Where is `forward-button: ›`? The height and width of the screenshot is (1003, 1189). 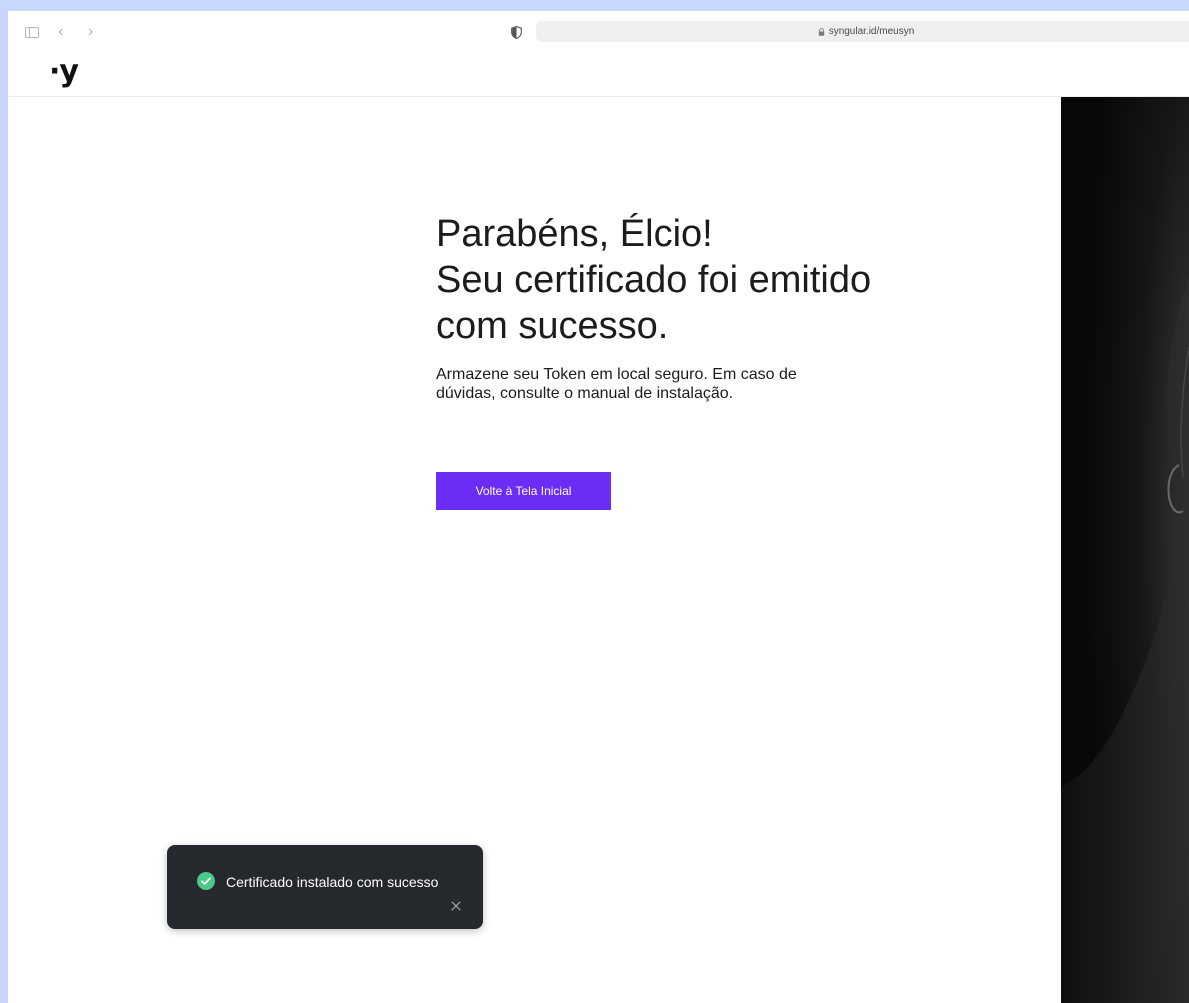
forward-button: › is located at coordinates (90, 32).